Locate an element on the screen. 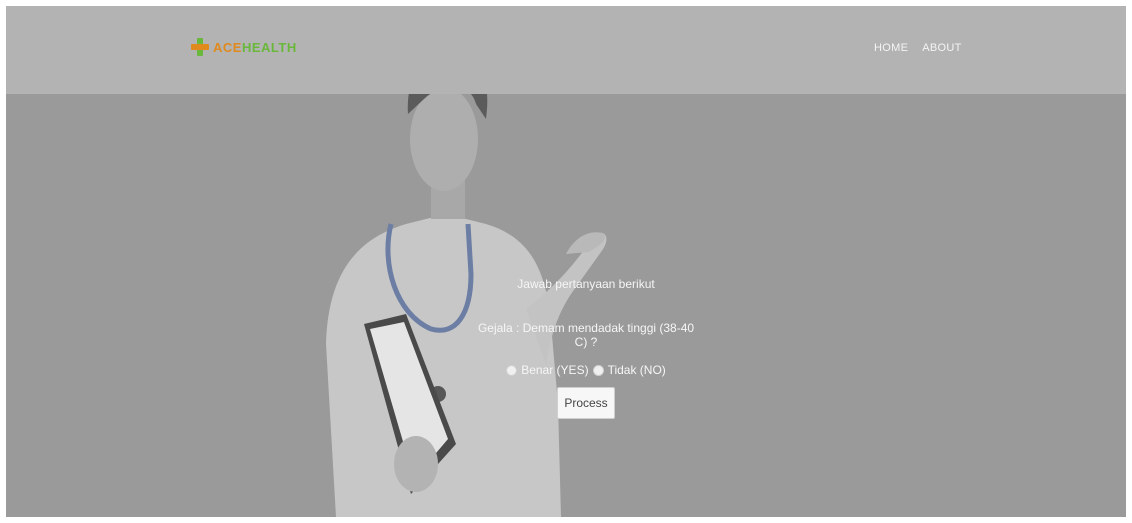  answer-options: Benar (YES) Tidak (NO) is located at coordinates (586, 370).